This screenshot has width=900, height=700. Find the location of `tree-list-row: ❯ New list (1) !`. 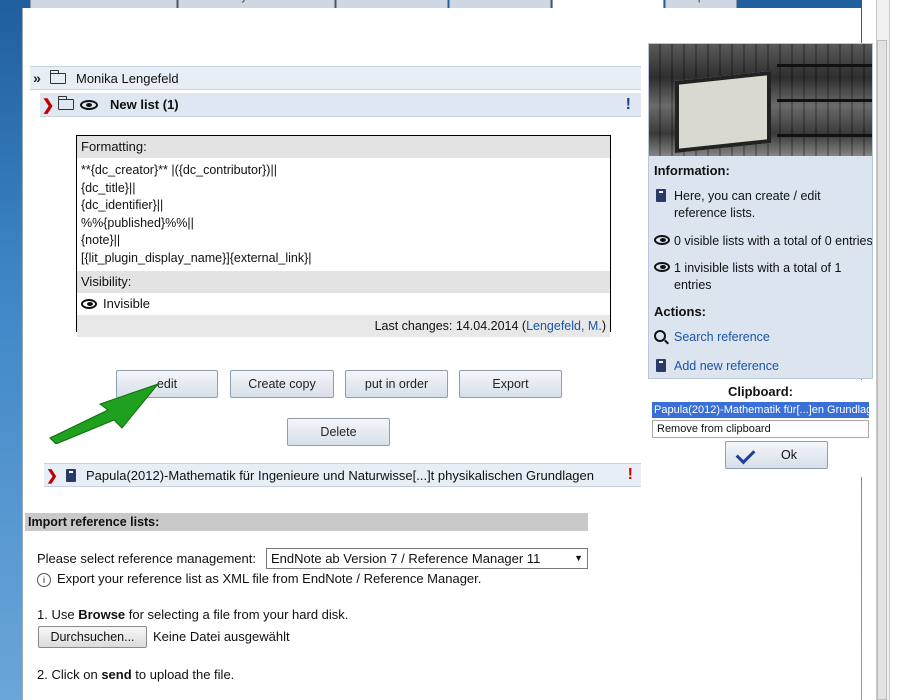

tree-list-row: ❯ New list (1) ! is located at coordinates (340, 105).